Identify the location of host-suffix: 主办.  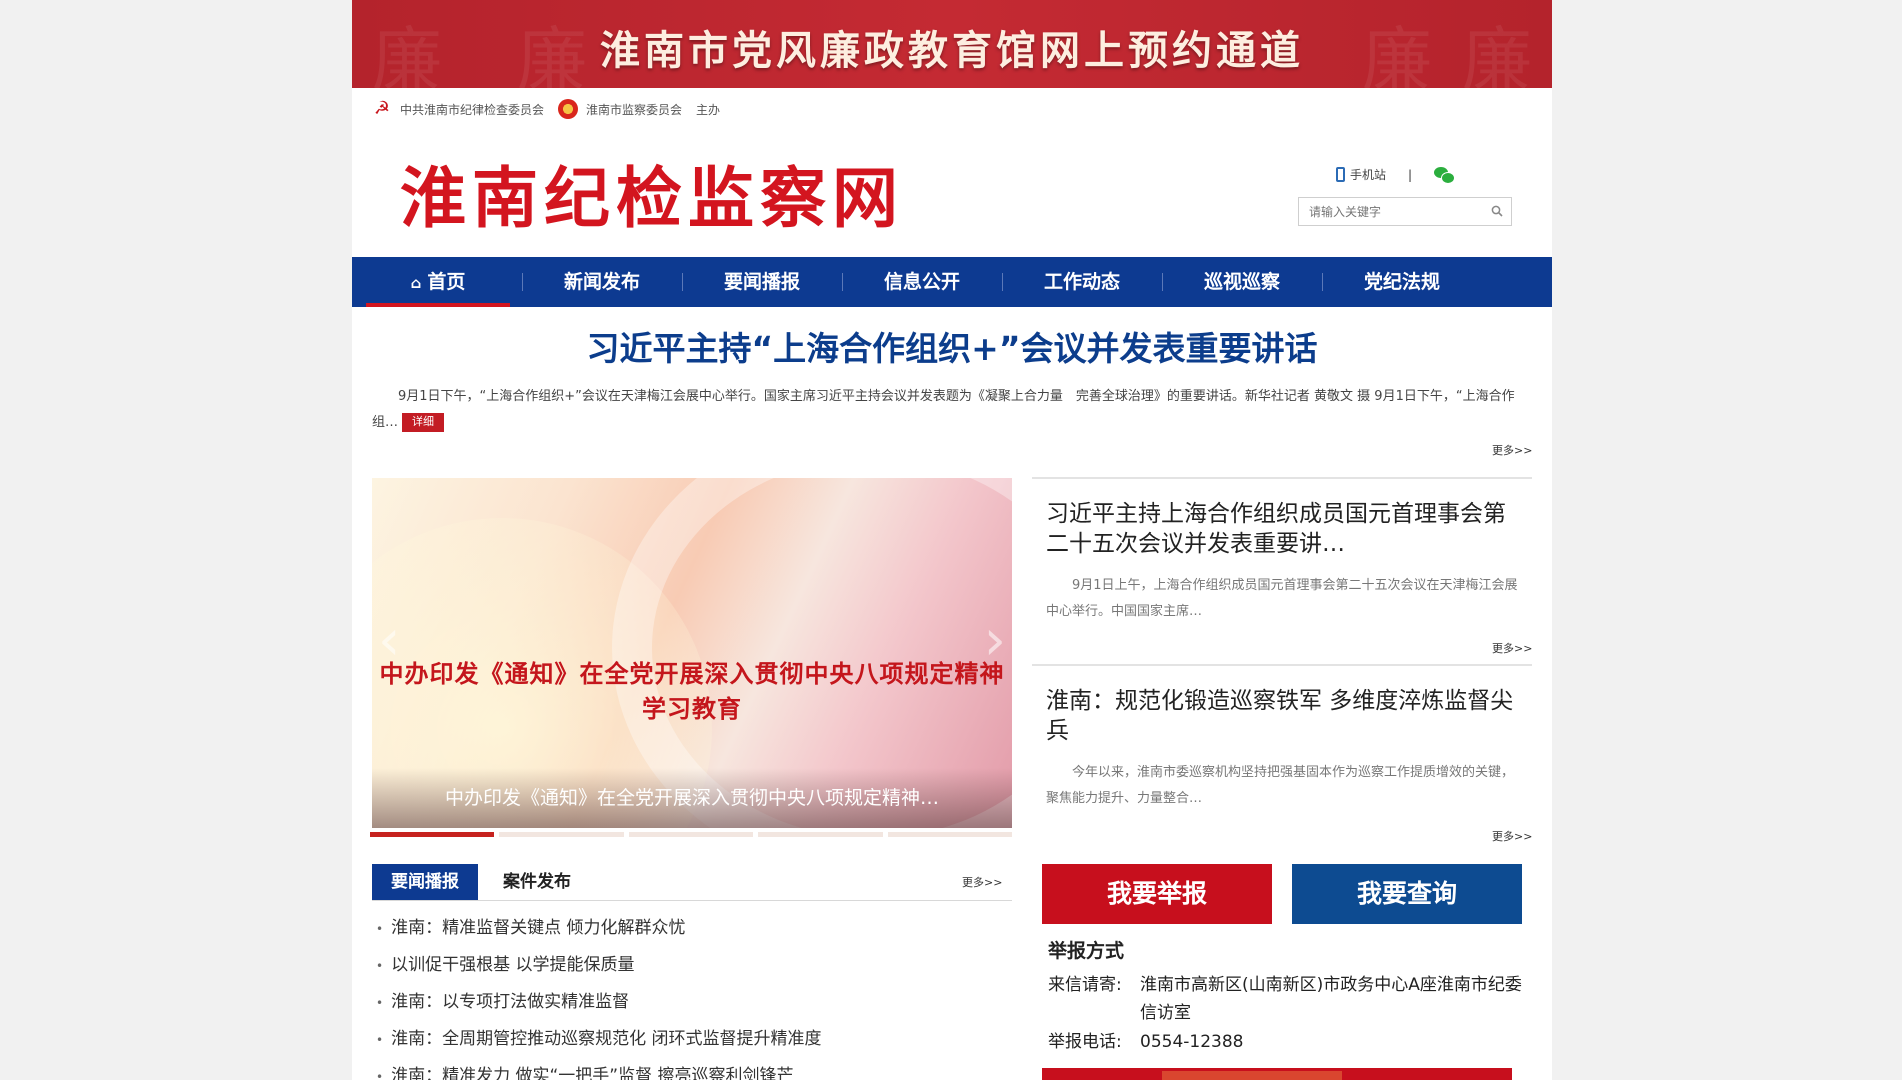
(708, 109).